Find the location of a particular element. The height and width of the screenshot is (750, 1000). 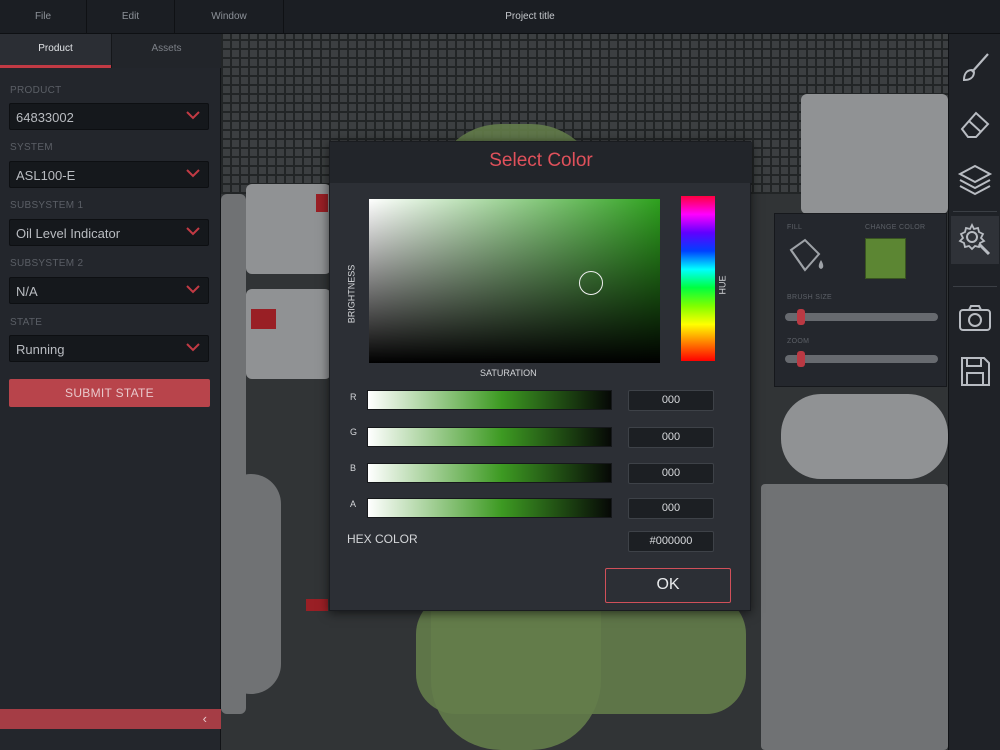

layers-tool-button is located at coordinates (975, 180).